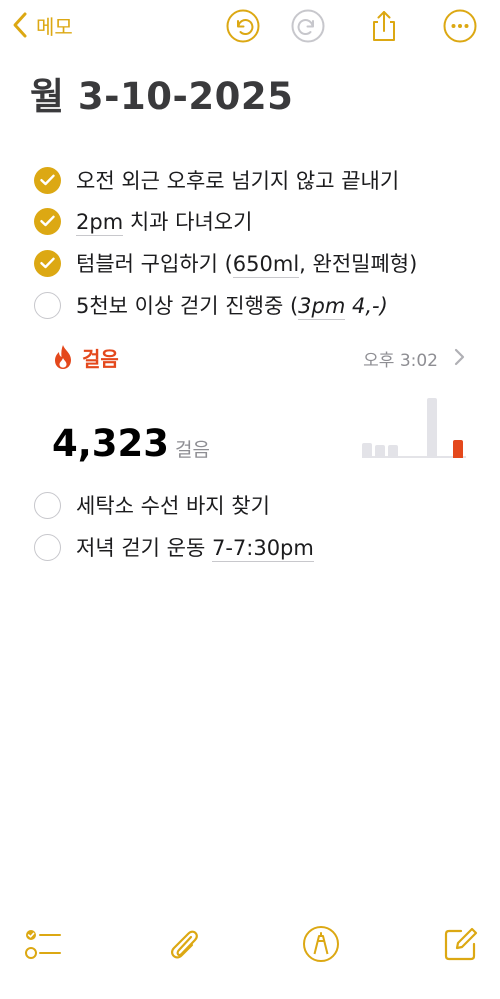 This screenshot has width=500, height=999. I want to click on checklist-item-text: 저녁 걷기 운동 7-7:30pm, so click(195, 547).